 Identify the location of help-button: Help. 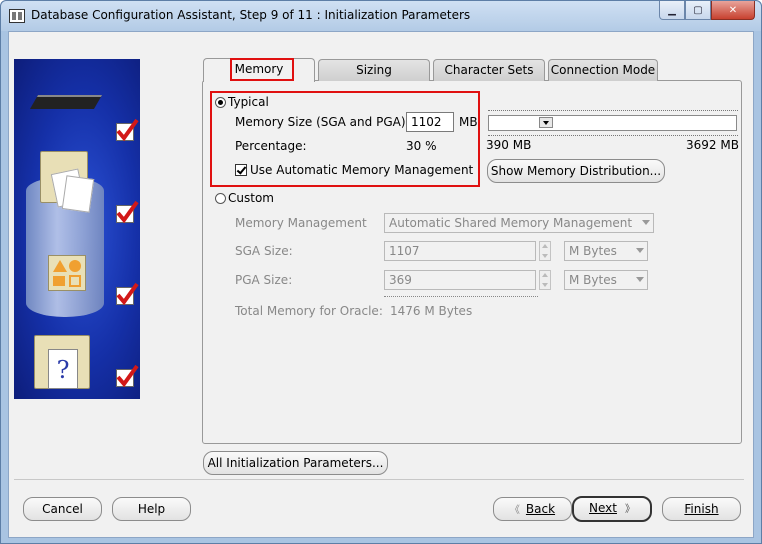
(151, 509).